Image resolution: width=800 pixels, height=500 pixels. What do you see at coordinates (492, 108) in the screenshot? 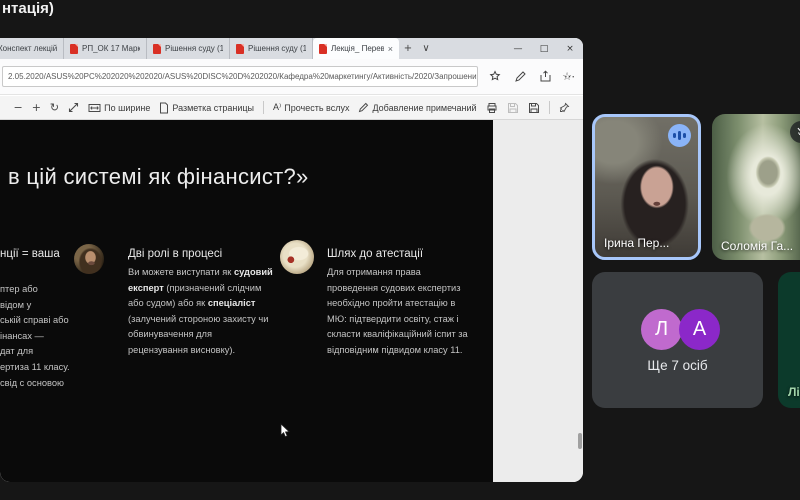
I see `print-icon` at bounding box center [492, 108].